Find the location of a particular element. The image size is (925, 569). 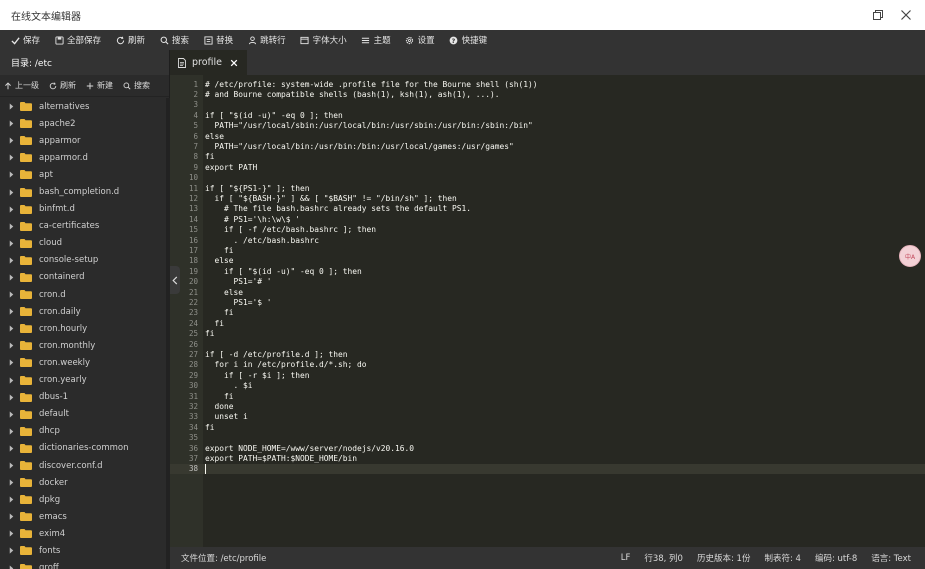

file-list-item: containerd is located at coordinates (83, 277).